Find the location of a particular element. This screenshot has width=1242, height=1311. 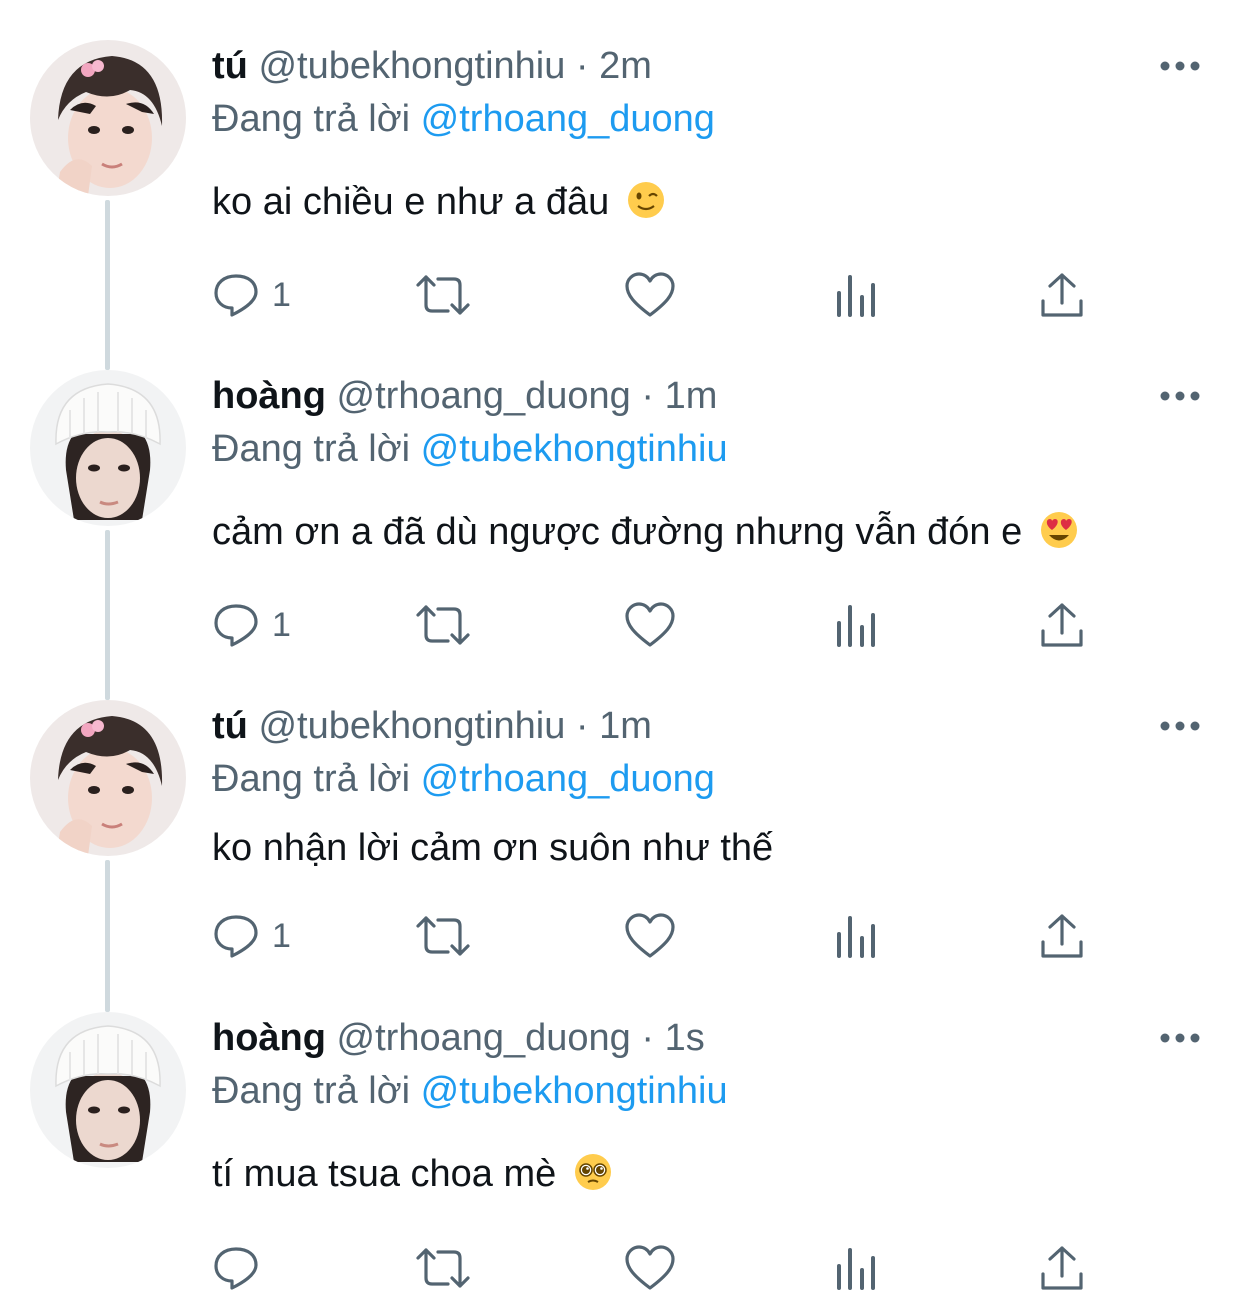

reply-button is located at coordinates (242, 1268).